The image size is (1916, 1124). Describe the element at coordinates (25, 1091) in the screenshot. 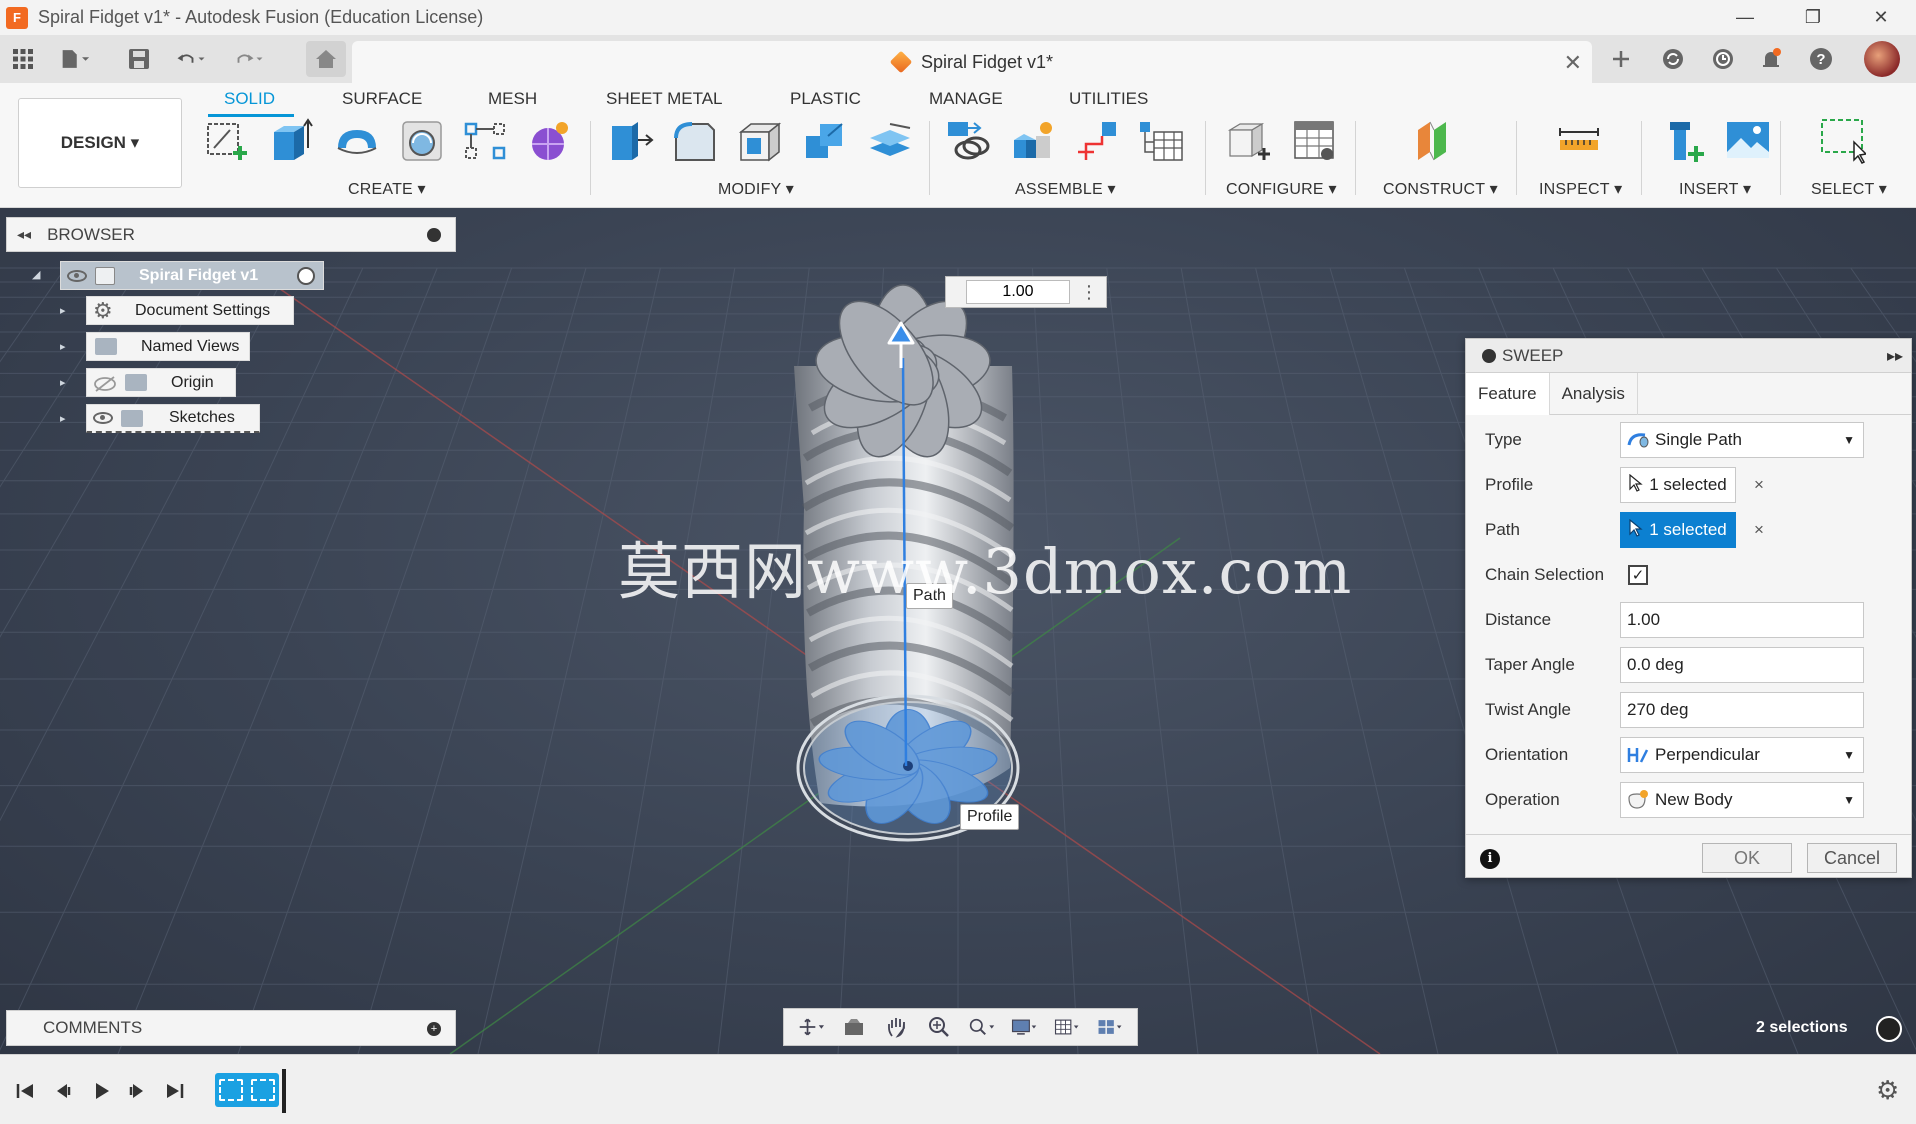

I see `go-to-start-icon` at that location.